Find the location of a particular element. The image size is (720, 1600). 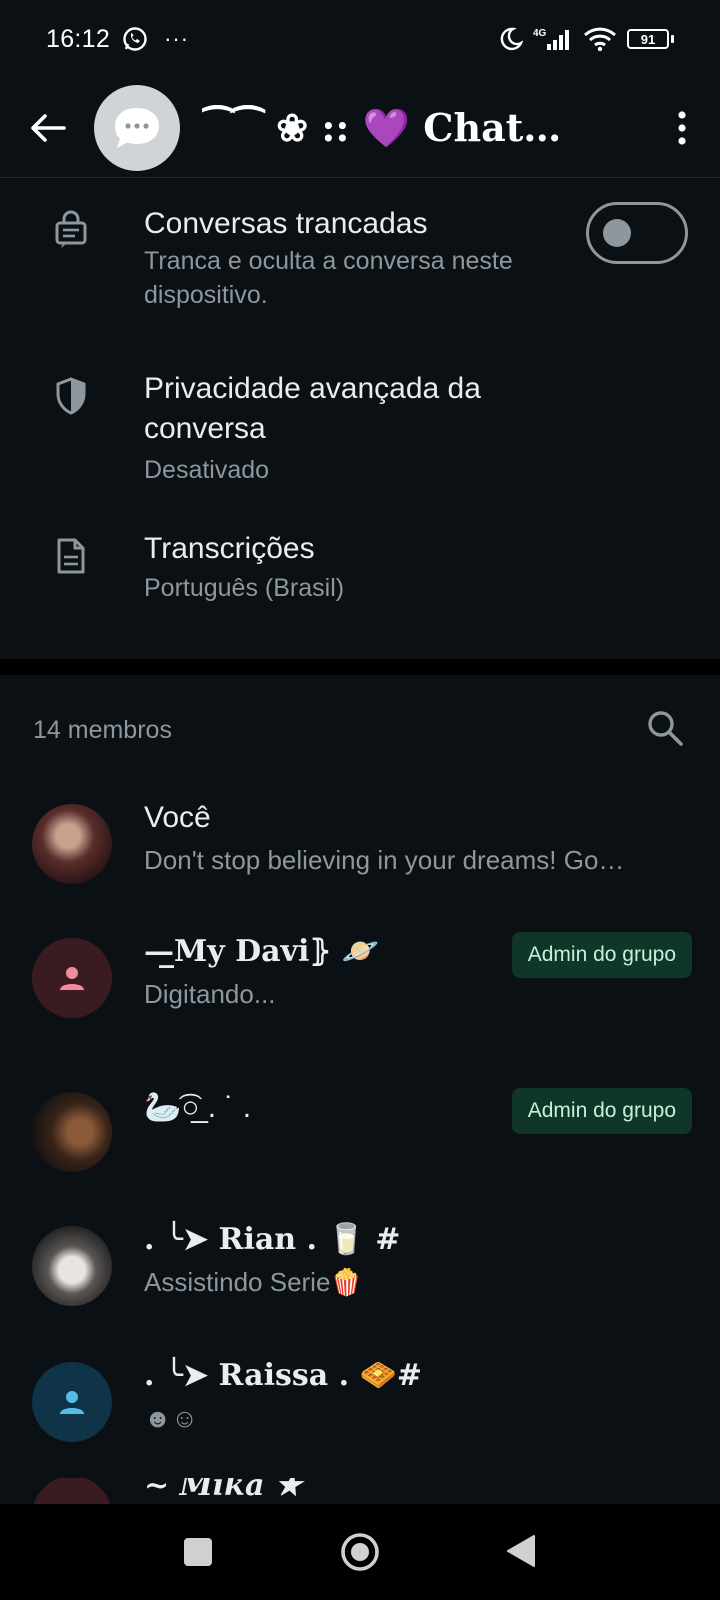

member-status: ☻☺ is located at coordinates (171, 1418).